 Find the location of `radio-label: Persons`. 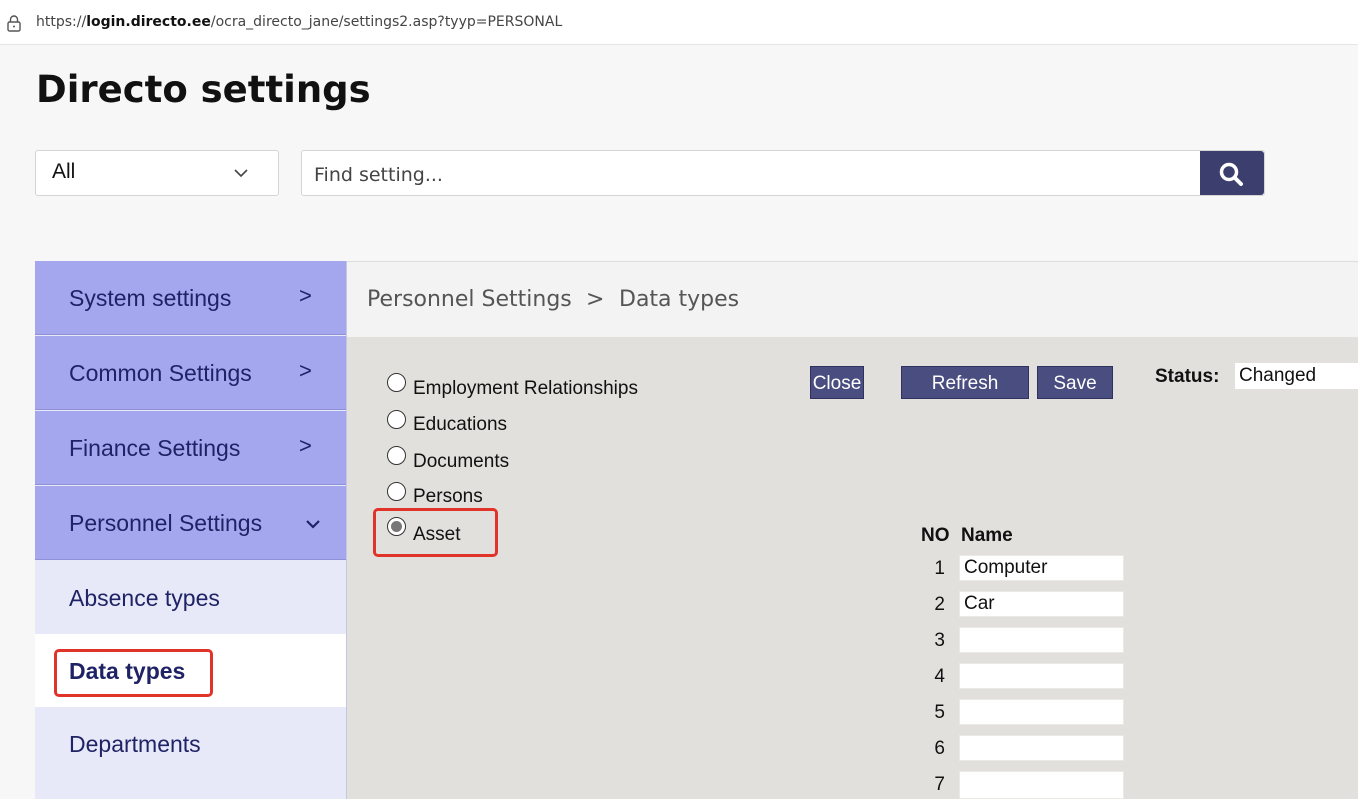

radio-label: Persons is located at coordinates (448, 496).